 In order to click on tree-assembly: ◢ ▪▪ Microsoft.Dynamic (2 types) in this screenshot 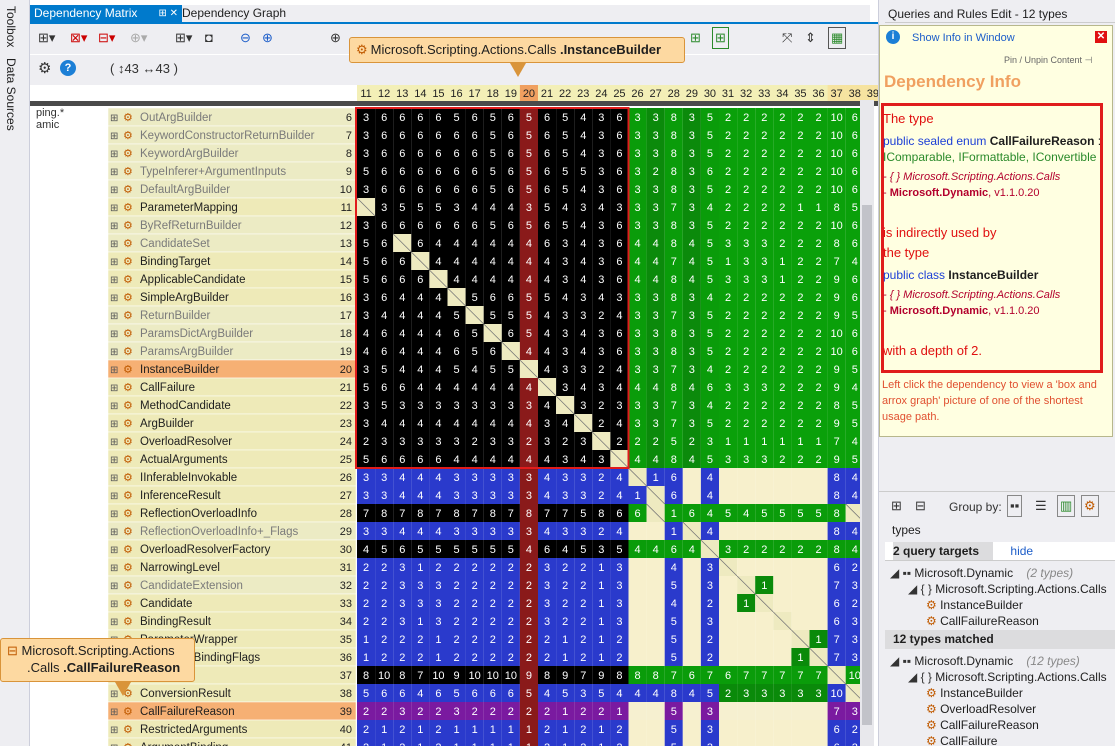, I will do `click(981, 573)`.